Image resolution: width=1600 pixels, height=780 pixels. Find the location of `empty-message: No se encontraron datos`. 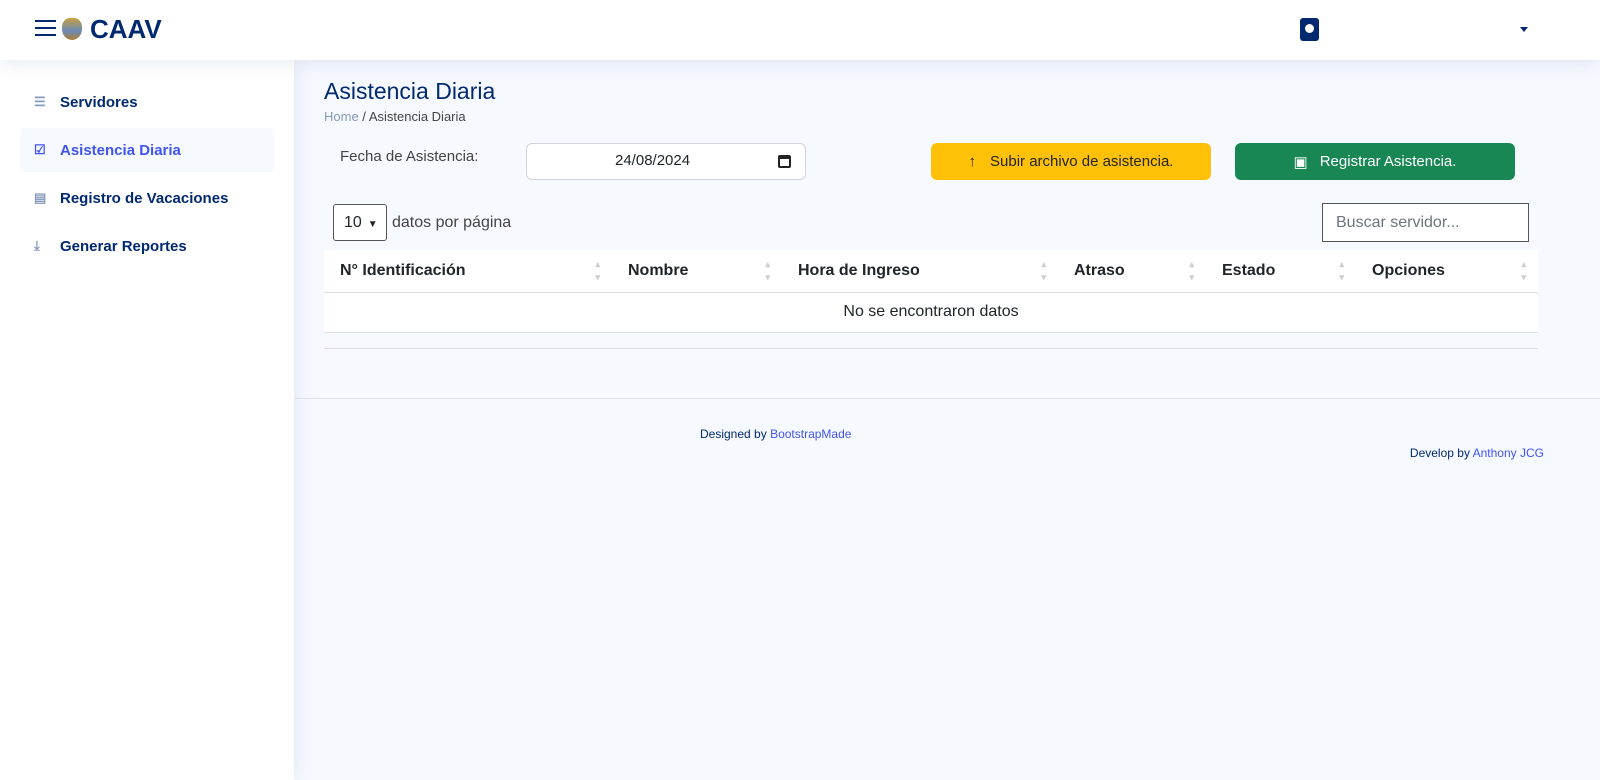

empty-message: No se encontraron datos is located at coordinates (931, 312).